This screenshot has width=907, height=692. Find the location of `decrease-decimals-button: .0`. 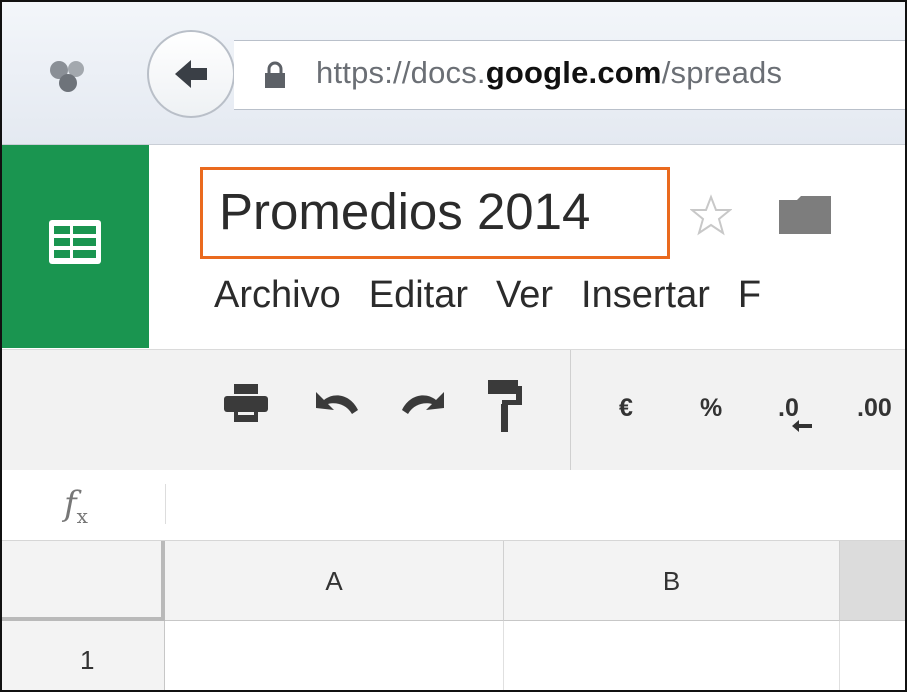

decrease-decimals-button: .0 is located at coordinates (795, 413).